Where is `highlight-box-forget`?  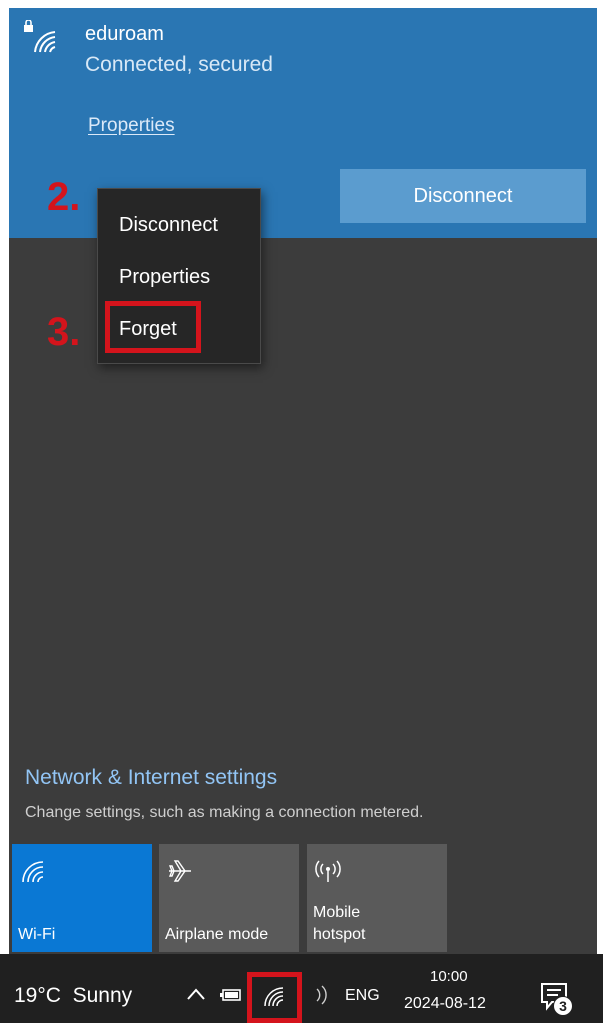 highlight-box-forget is located at coordinates (153, 327).